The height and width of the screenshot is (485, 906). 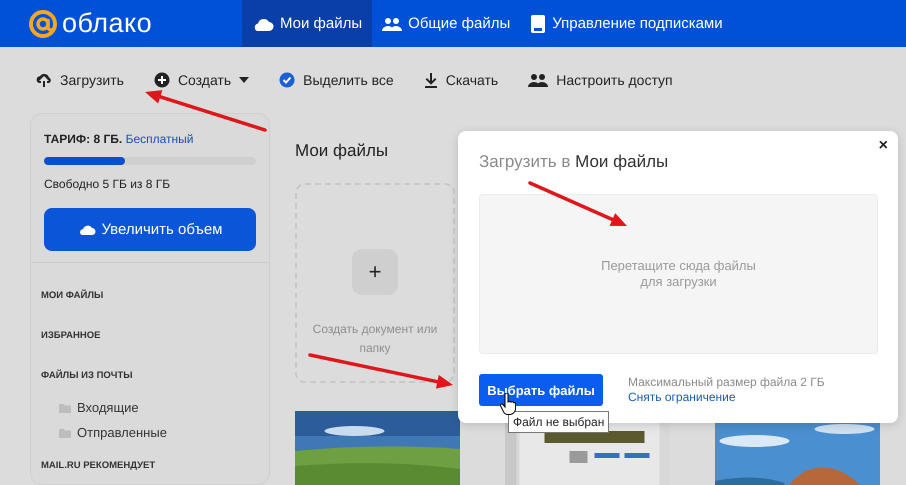 What do you see at coordinates (621, 161) in the screenshot?
I see `folder-name: Мои файлы` at bounding box center [621, 161].